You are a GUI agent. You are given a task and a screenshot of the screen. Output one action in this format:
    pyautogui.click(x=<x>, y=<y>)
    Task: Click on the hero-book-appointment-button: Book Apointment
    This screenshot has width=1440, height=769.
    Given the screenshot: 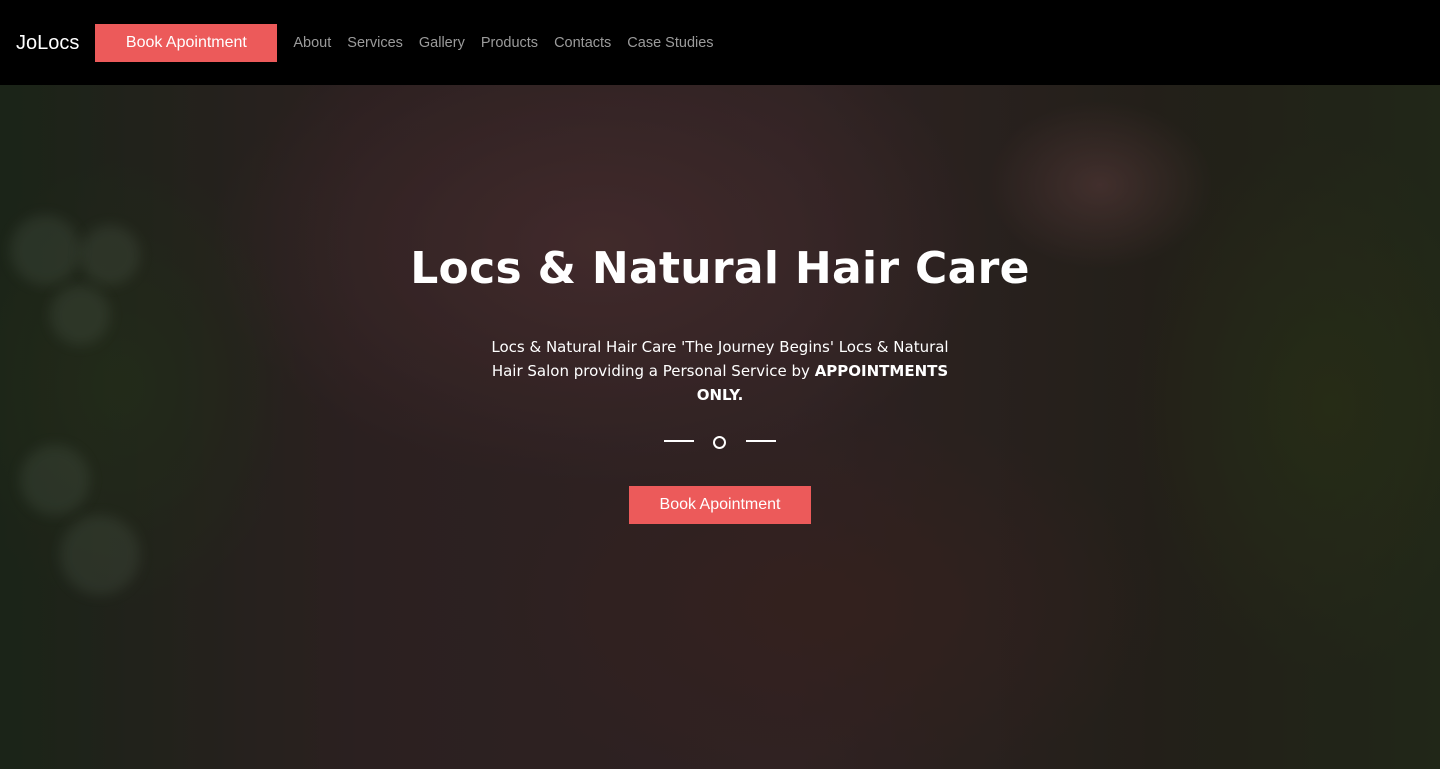 What is the action you would take?
    pyautogui.click(x=720, y=505)
    